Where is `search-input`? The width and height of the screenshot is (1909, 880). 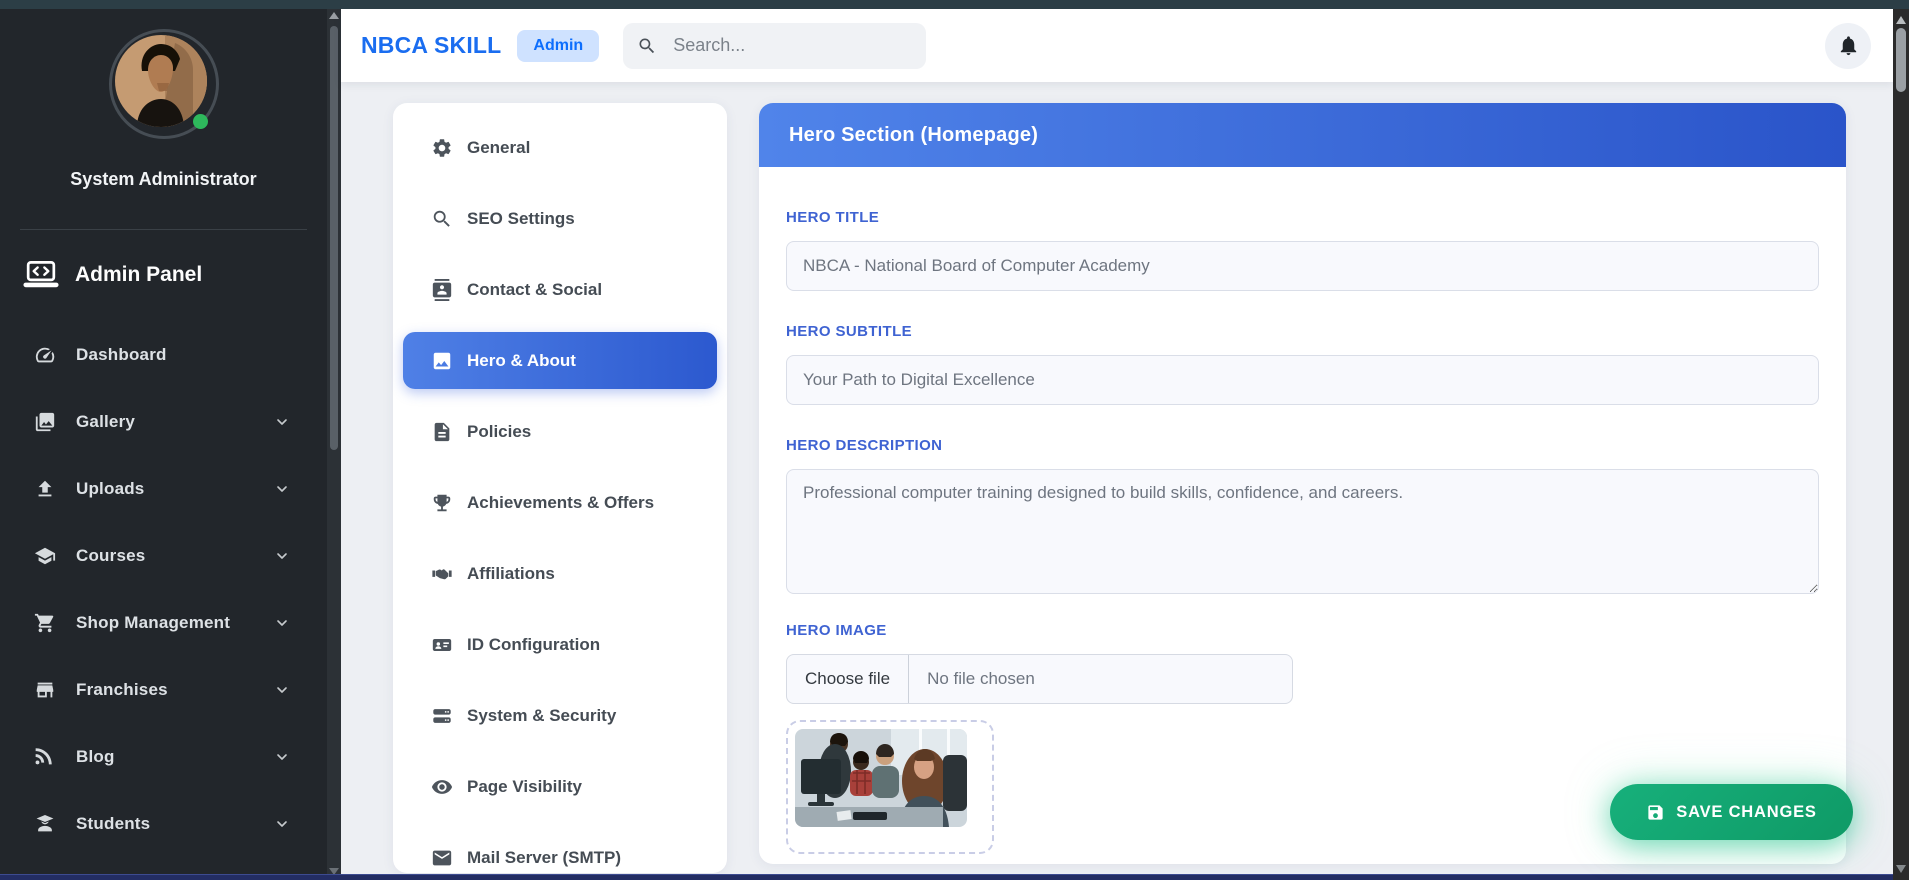
search-input is located at coordinates (783, 45).